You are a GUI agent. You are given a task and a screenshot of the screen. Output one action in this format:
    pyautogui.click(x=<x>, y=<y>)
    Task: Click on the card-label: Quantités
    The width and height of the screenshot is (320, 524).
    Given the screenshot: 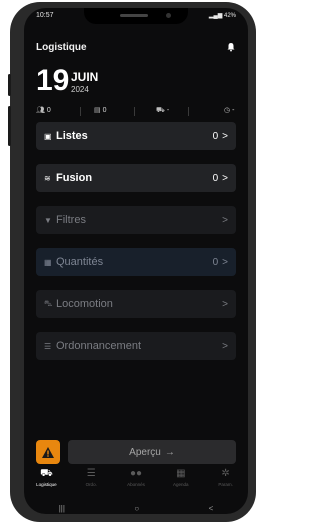 What is the action you would take?
    pyautogui.click(x=80, y=262)
    